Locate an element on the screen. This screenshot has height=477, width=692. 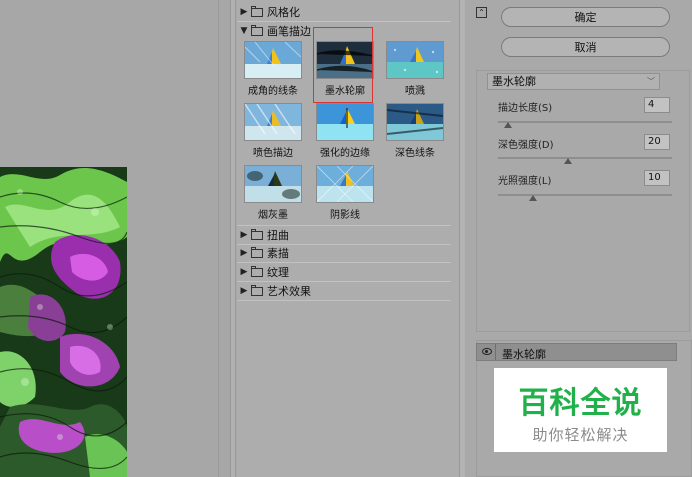
folder-texture: ▶ 纹理 is located at coordinates (344, 272).